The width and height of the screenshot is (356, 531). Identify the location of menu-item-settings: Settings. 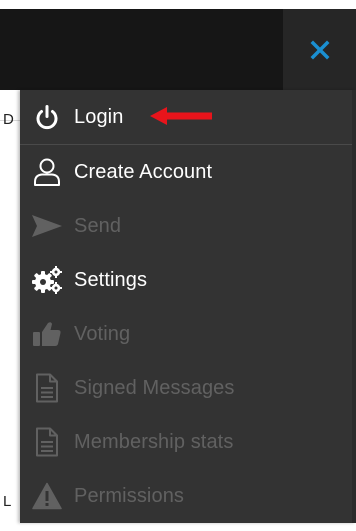
(188, 280).